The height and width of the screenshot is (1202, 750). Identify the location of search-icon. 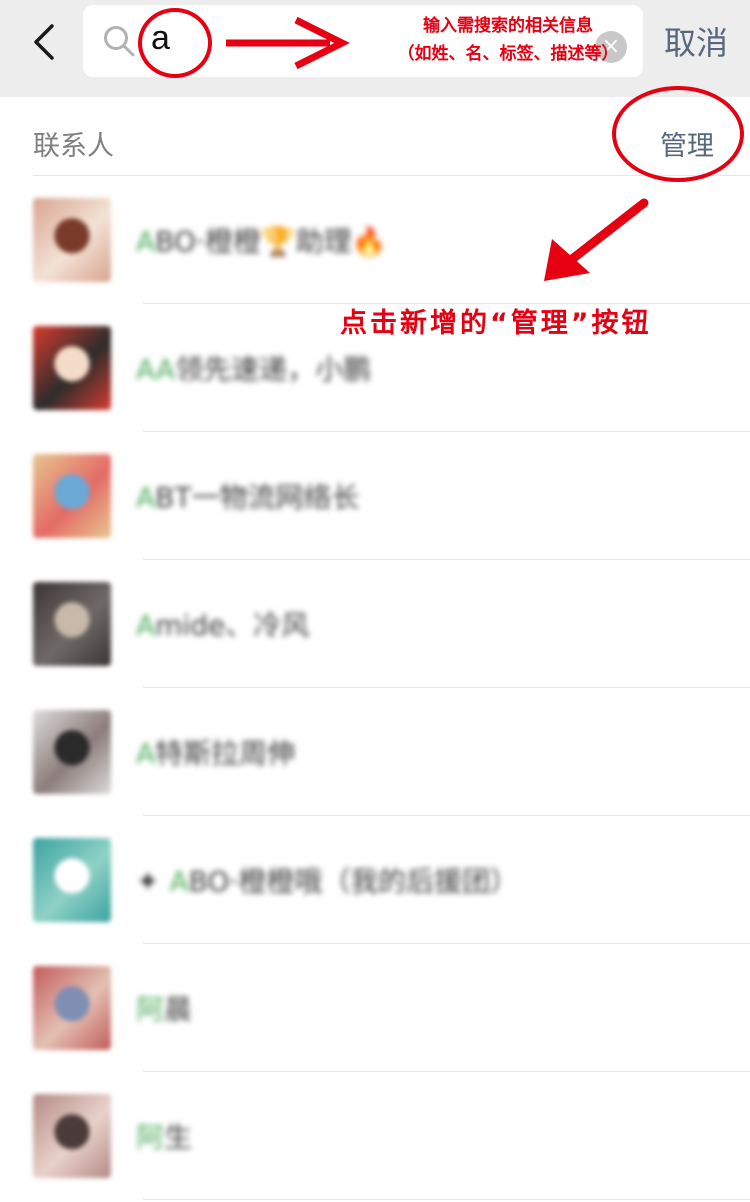
(119, 41).